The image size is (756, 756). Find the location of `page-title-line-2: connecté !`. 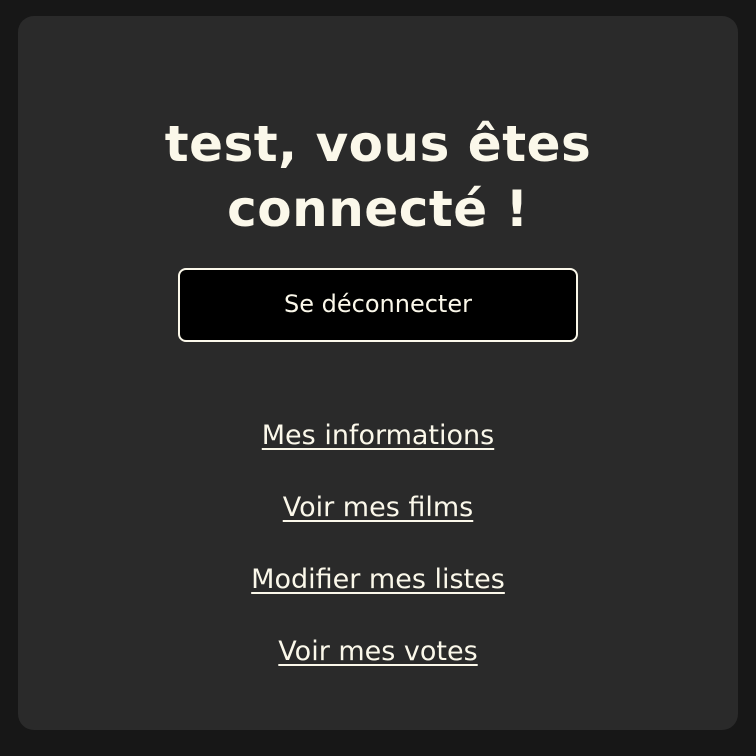

page-title-line-2: connecté ! is located at coordinates (378, 209).